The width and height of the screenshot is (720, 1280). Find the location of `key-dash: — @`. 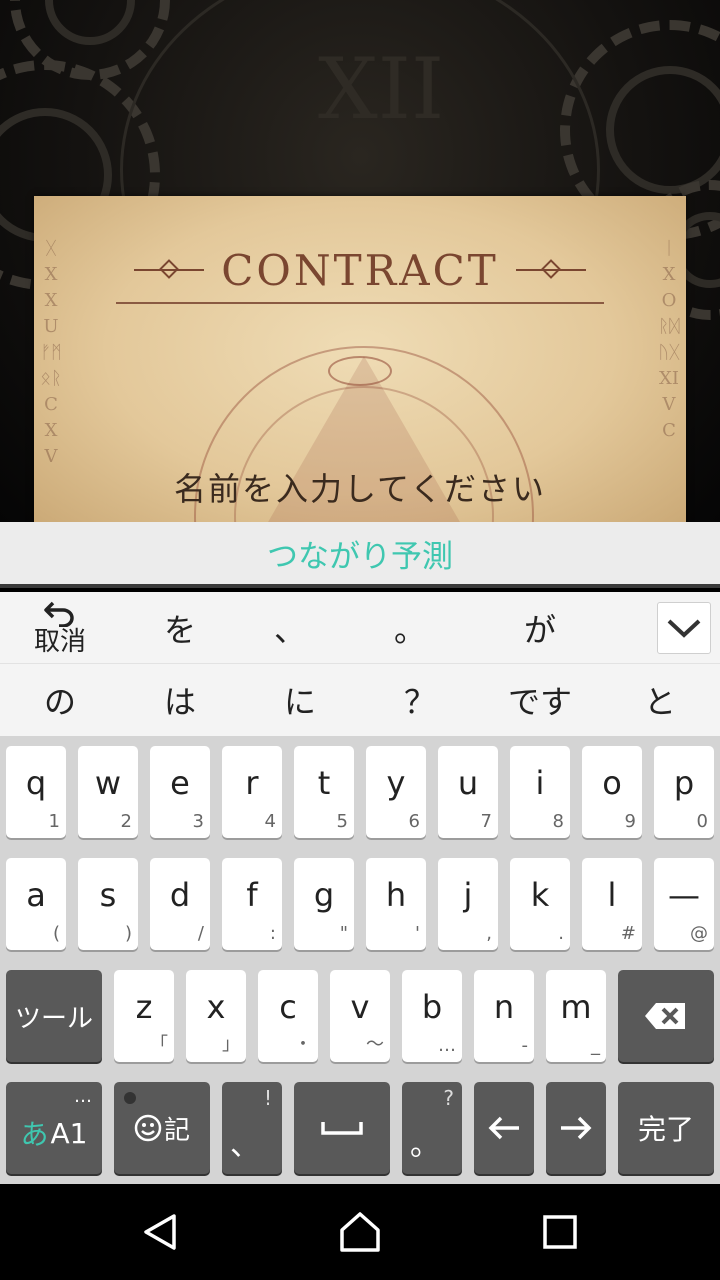

key-dash: — @ is located at coordinates (684, 904).